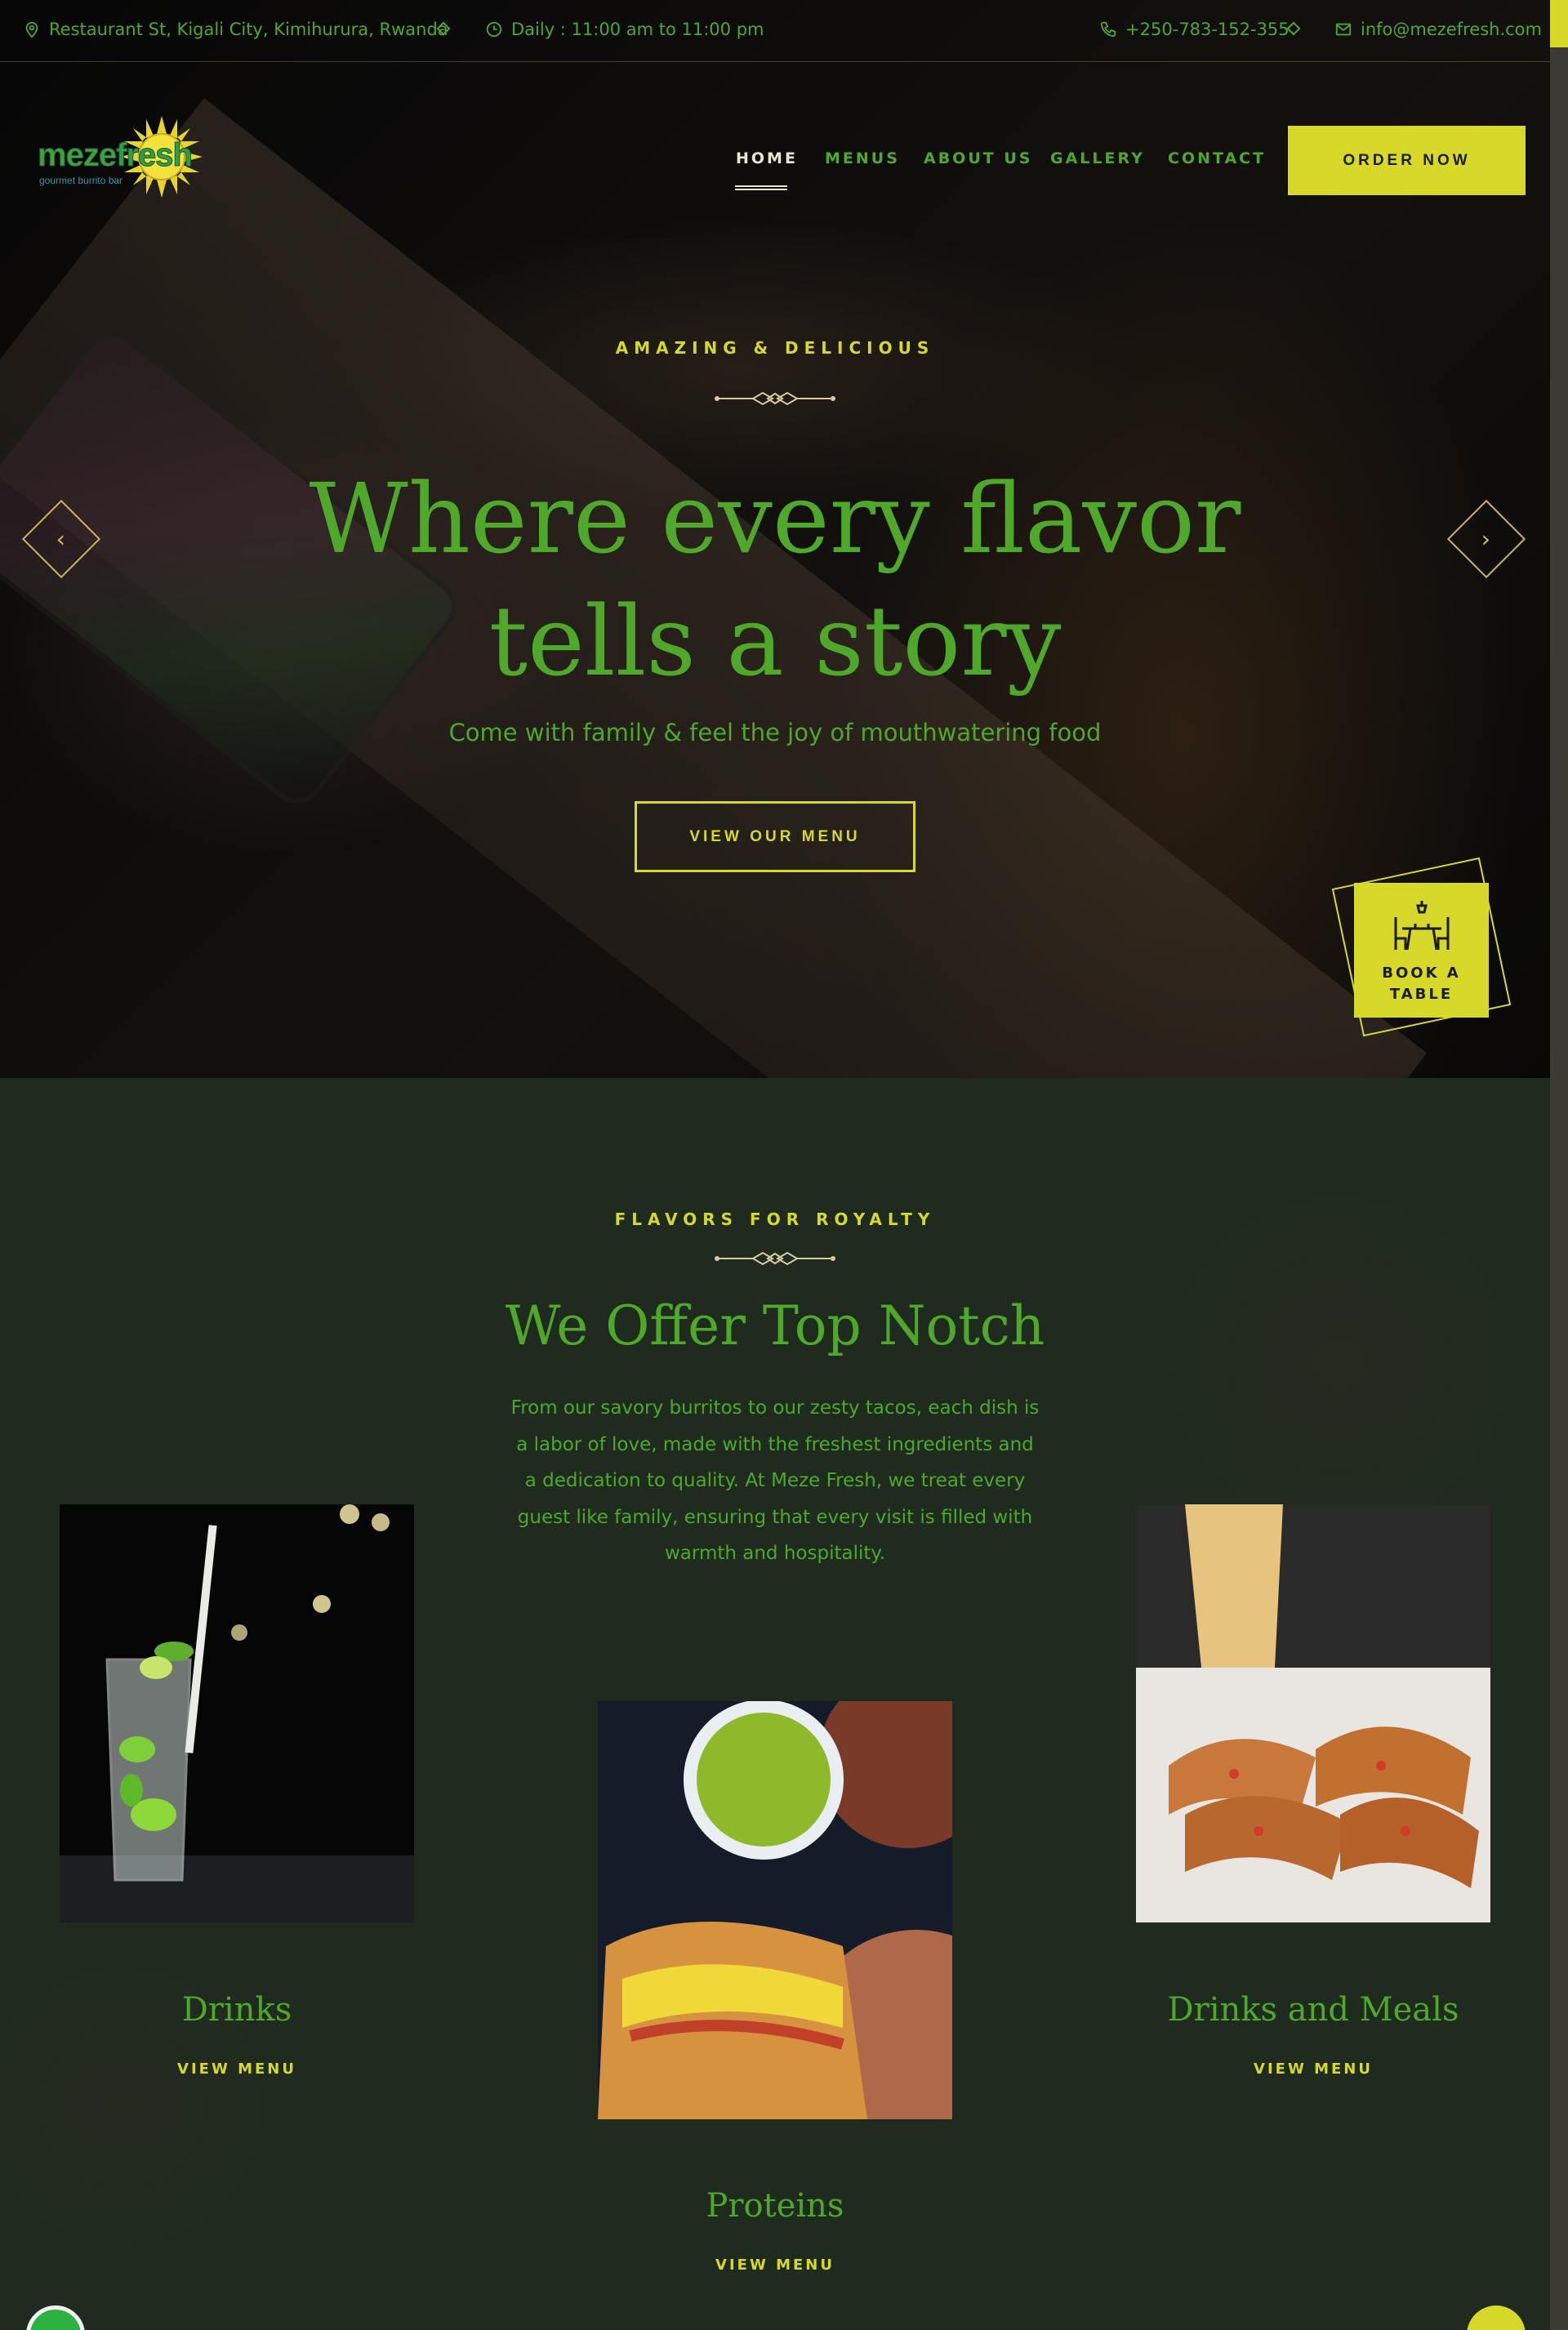 This screenshot has height=2330, width=1568. What do you see at coordinates (494, 29) in the screenshot?
I see `clock-icon` at bounding box center [494, 29].